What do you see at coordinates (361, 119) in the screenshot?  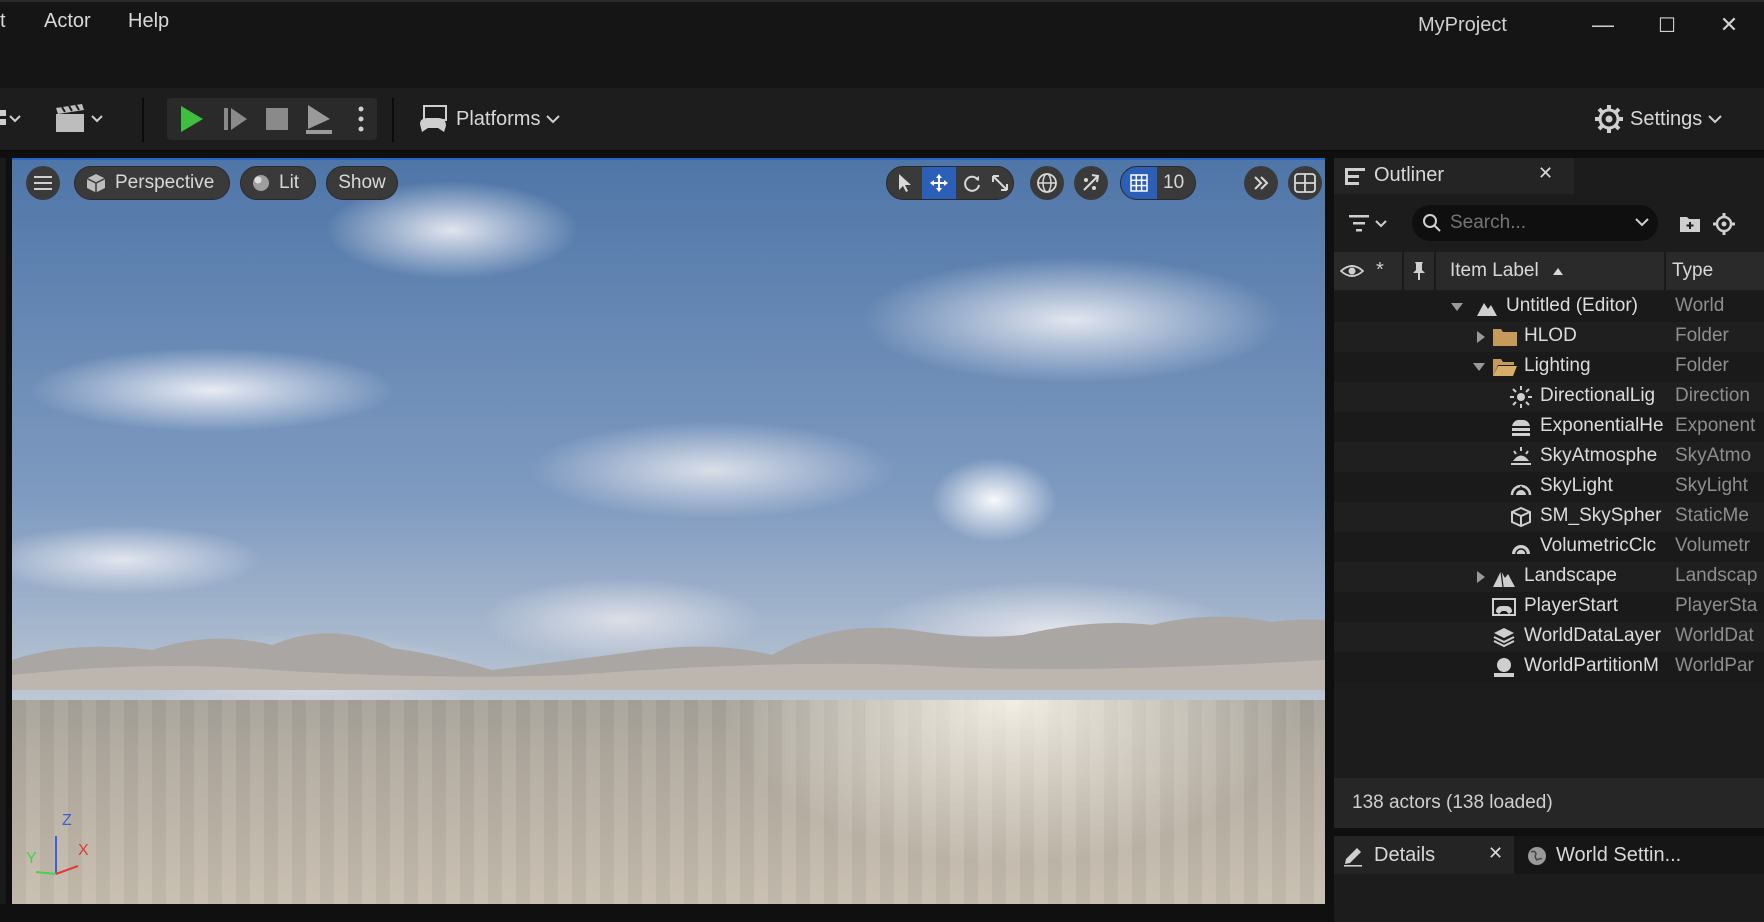 I see `play-options-button` at bounding box center [361, 119].